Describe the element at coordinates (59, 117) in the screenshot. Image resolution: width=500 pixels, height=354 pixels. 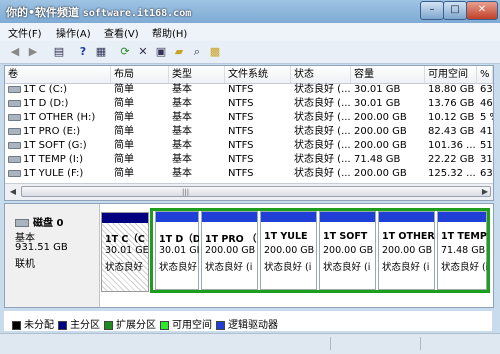
I see `volume-label: 1T OTHER (H:)` at that location.